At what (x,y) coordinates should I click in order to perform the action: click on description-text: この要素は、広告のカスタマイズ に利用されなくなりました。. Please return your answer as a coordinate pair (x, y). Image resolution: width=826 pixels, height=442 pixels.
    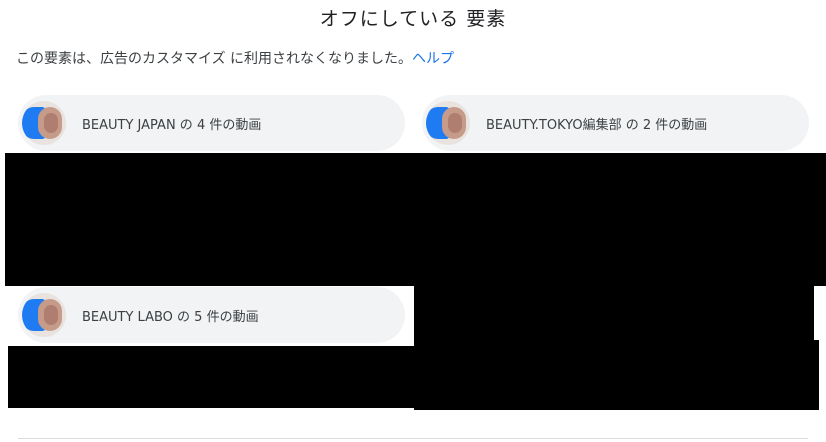
    Looking at the image, I should click on (214, 59).